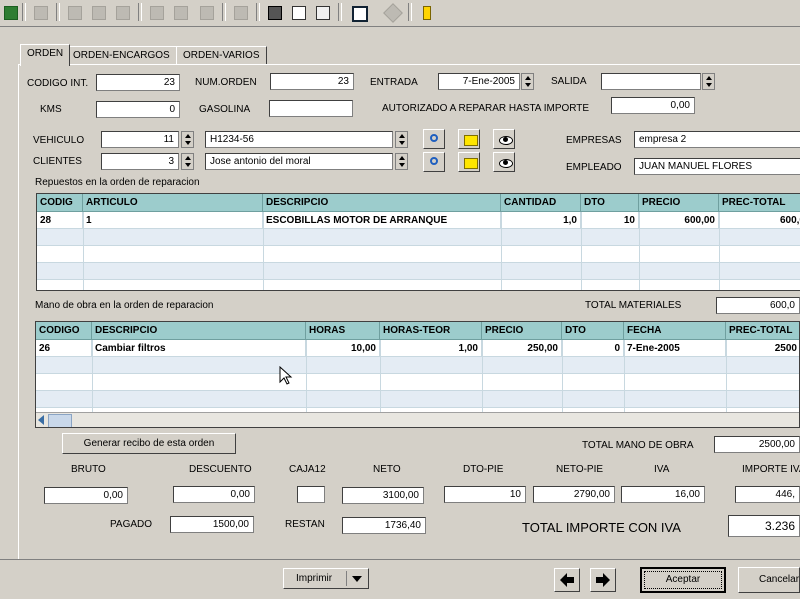 The width and height of the screenshot is (800, 599). I want to click on descuento-field: 0,00, so click(214, 494).